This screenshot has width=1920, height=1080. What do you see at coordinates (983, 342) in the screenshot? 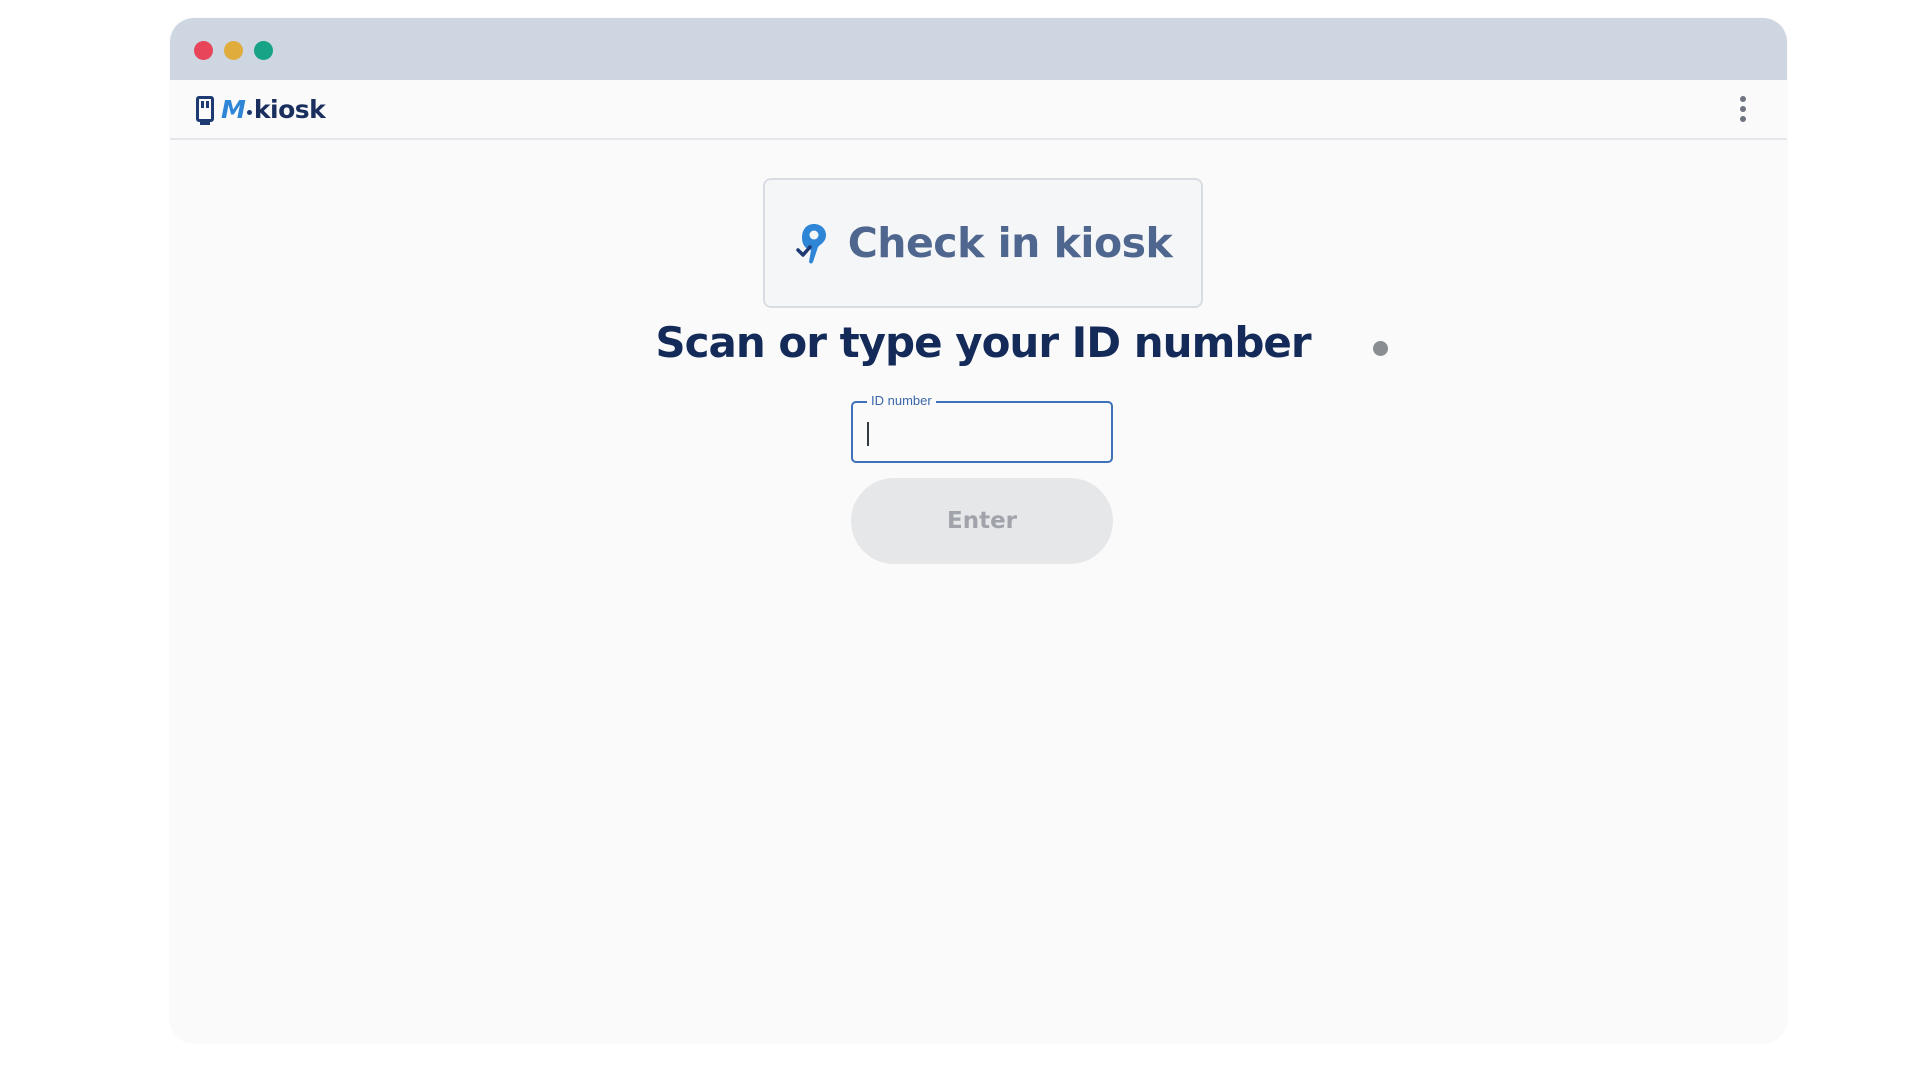
I see `page-title: Scan or type your ID number` at bounding box center [983, 342].